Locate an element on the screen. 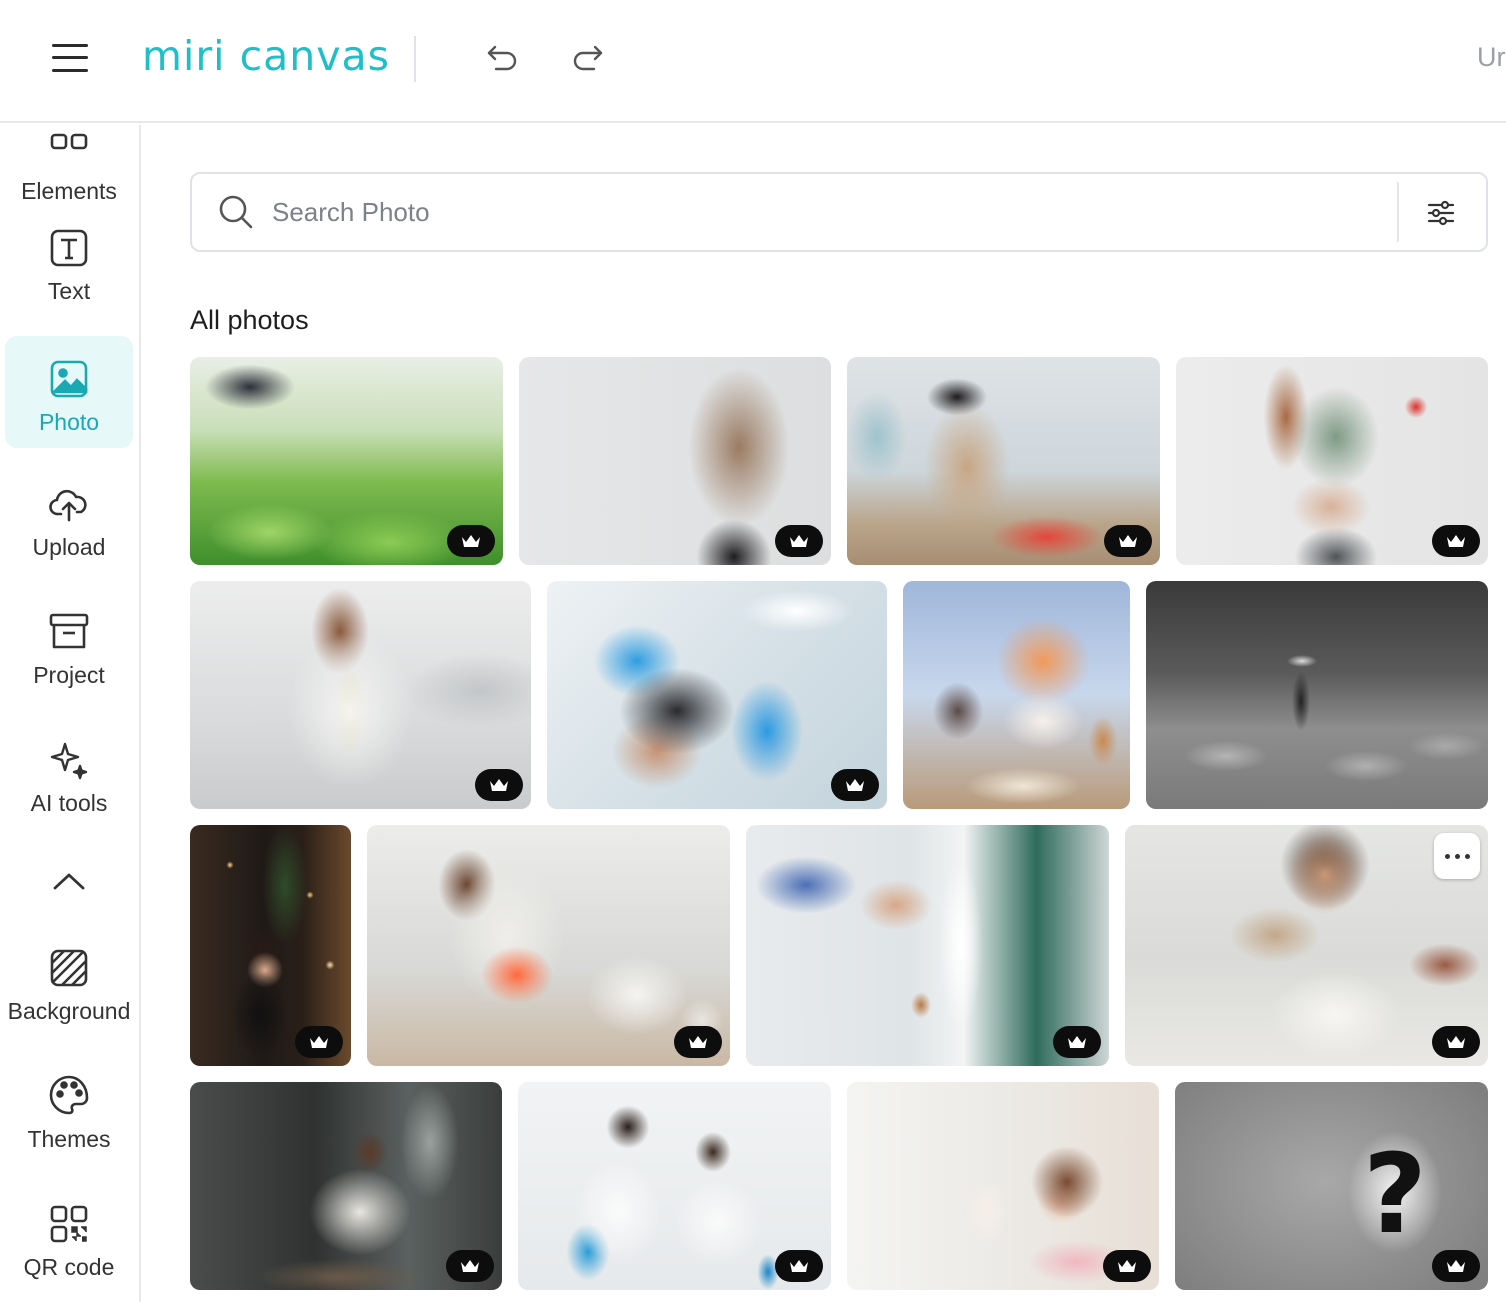 The image size is (1506, 1302). photo-woman-back-pain-sofa is located at coordinates (360, 695).